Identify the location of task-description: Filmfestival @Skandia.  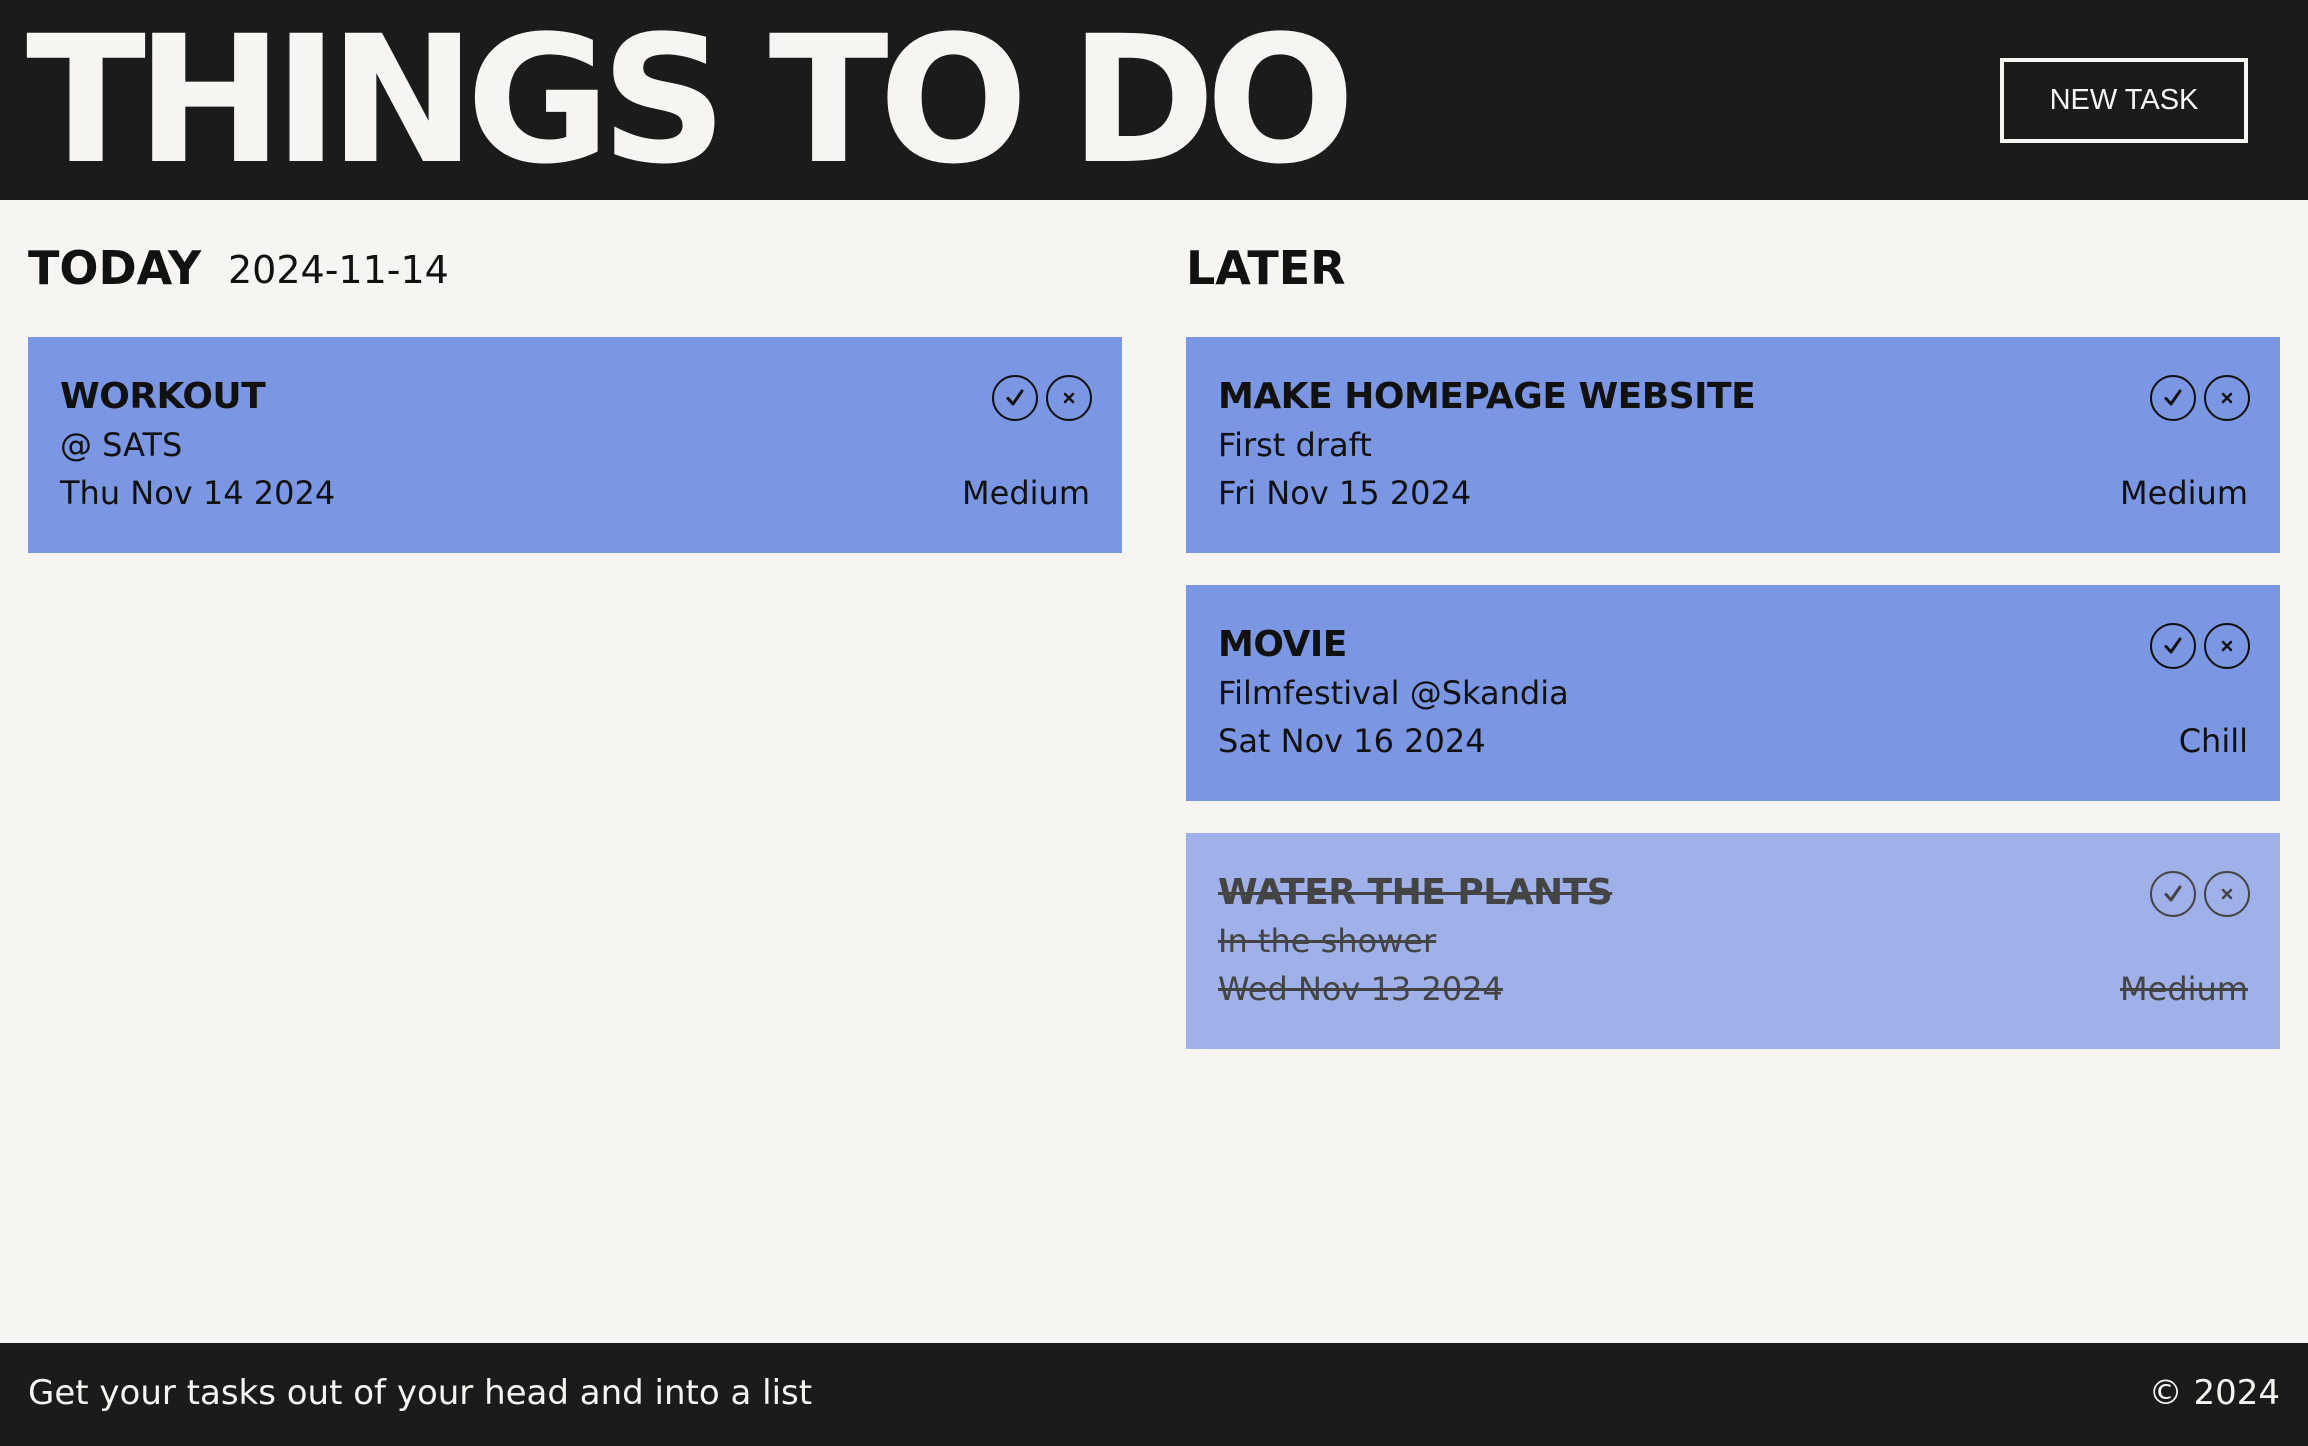
(1393, 693).